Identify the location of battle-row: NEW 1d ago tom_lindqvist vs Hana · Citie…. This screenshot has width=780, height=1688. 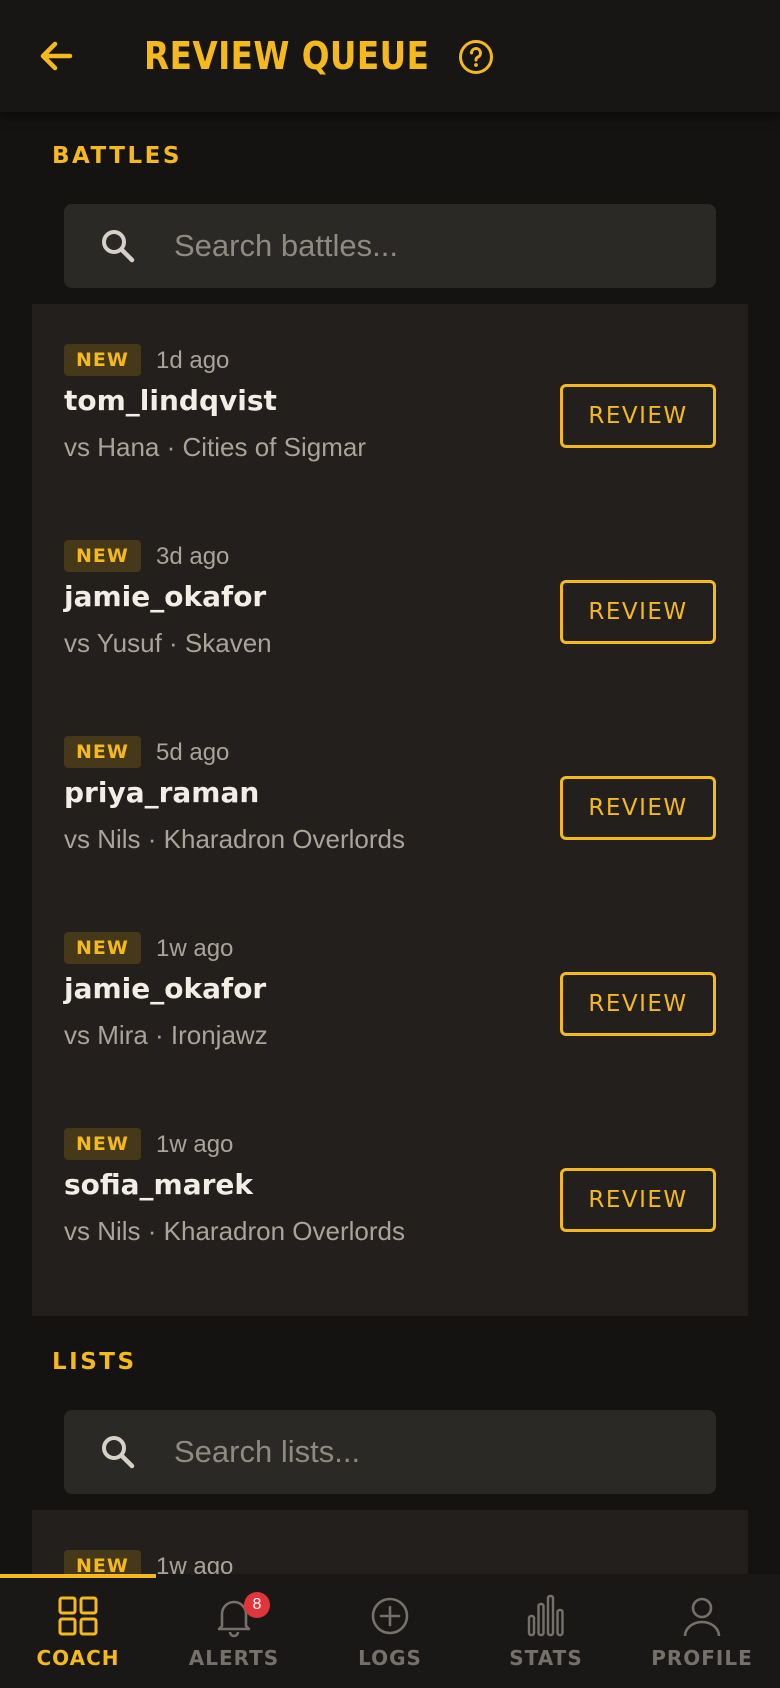
(390, 442).